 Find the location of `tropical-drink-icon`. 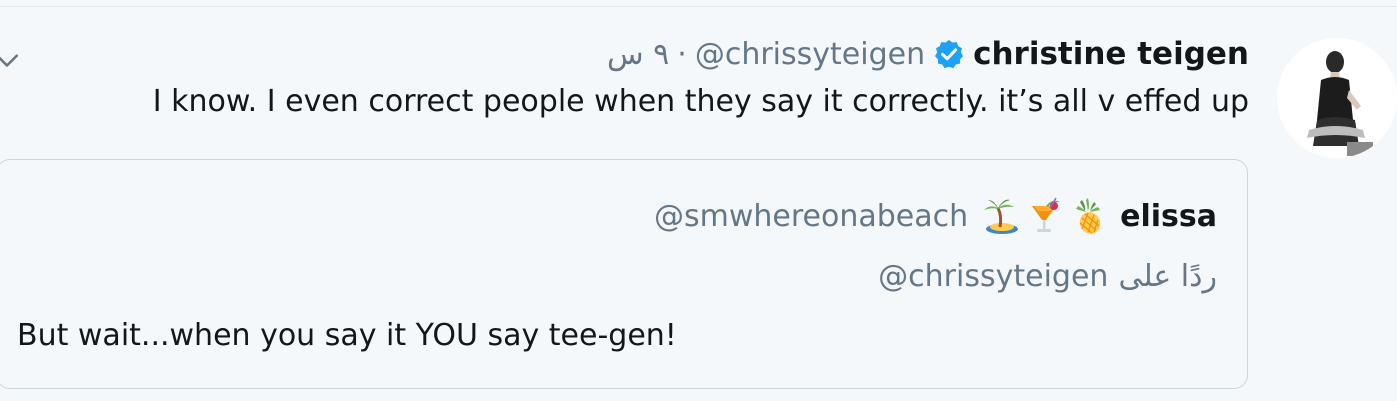

tropical-drink-icon is located at coordinates (1046, 214).